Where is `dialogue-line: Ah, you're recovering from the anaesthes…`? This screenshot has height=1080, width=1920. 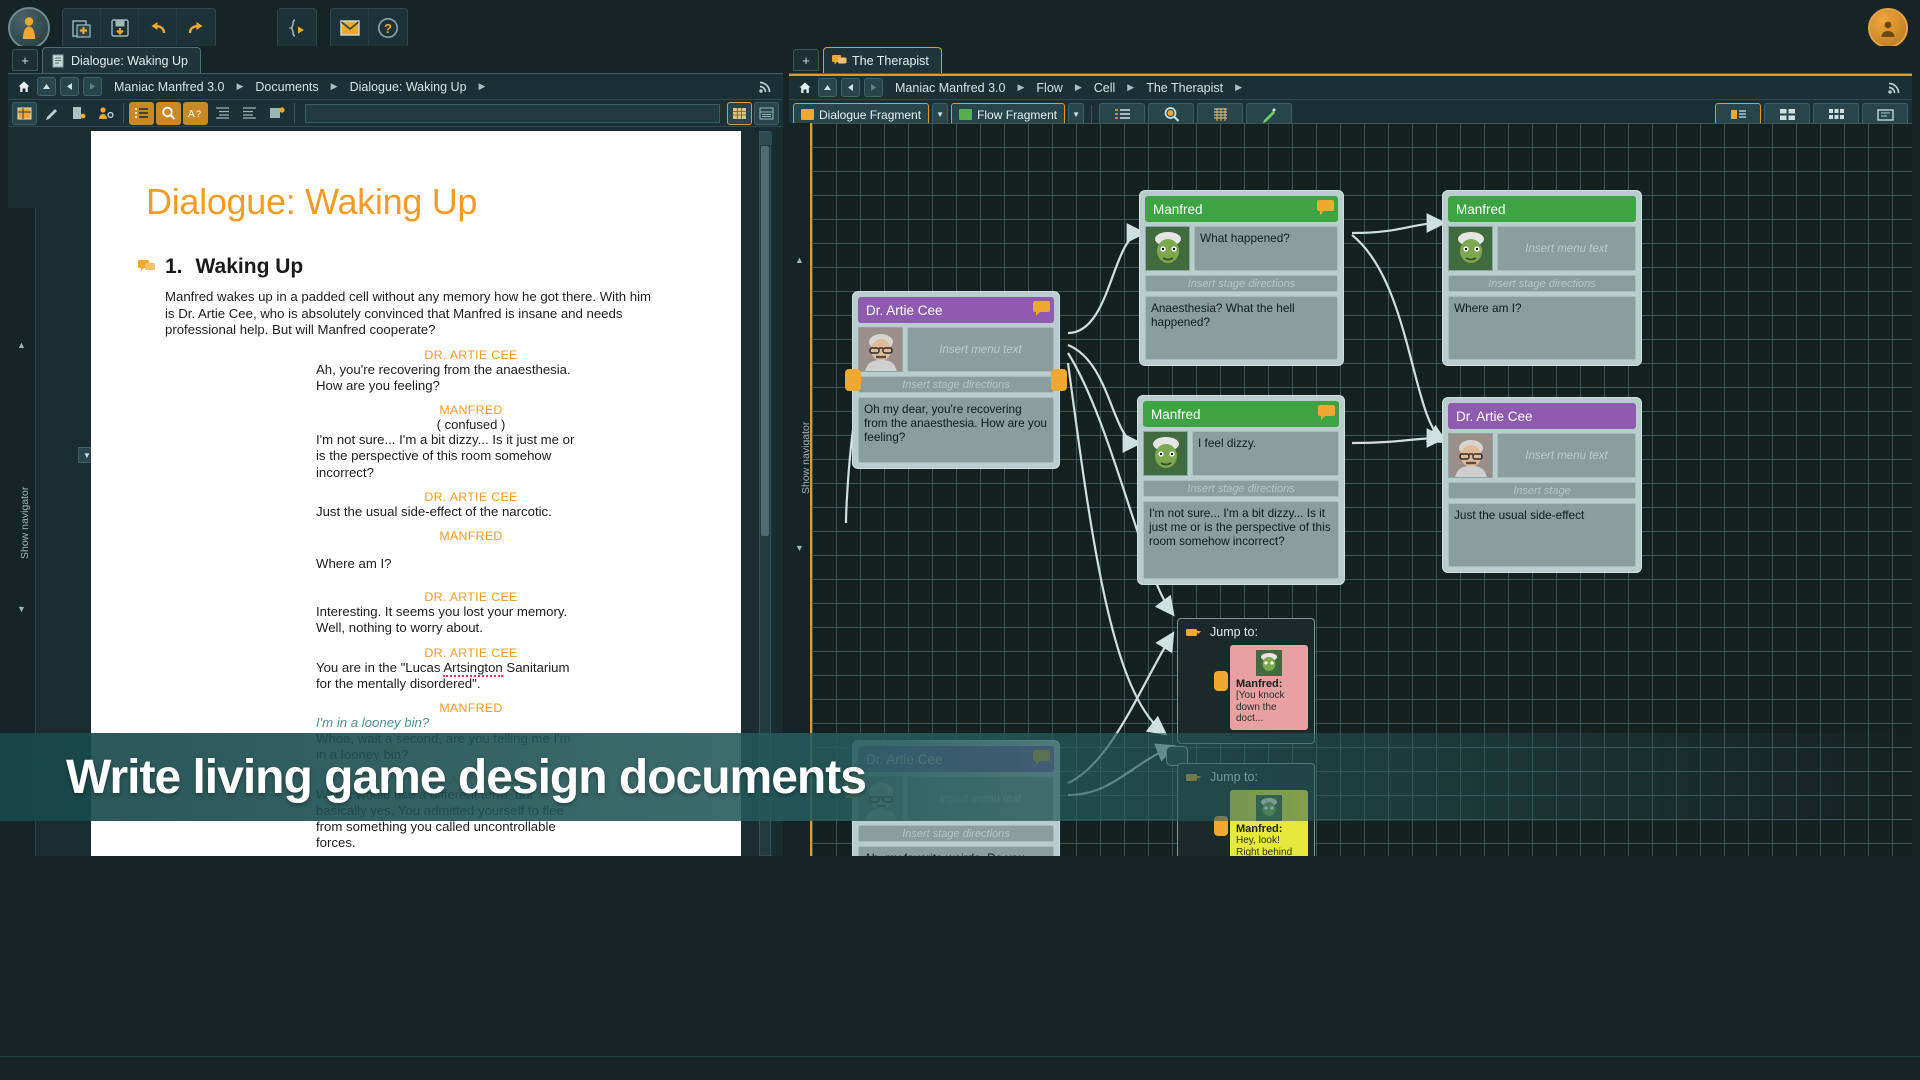 dialogue-line: Ah, you're recovering from the anaesthes… is located at coordinates (443, 369).